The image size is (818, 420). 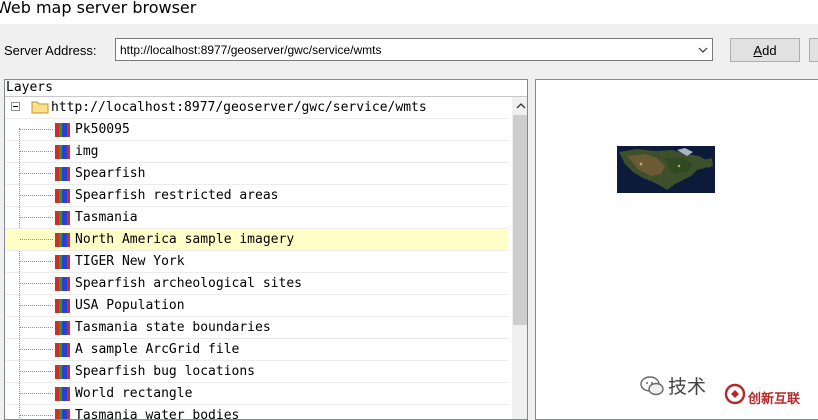 I want to click on brand-logo-text: 创新互联, so click(x=774, y=399).